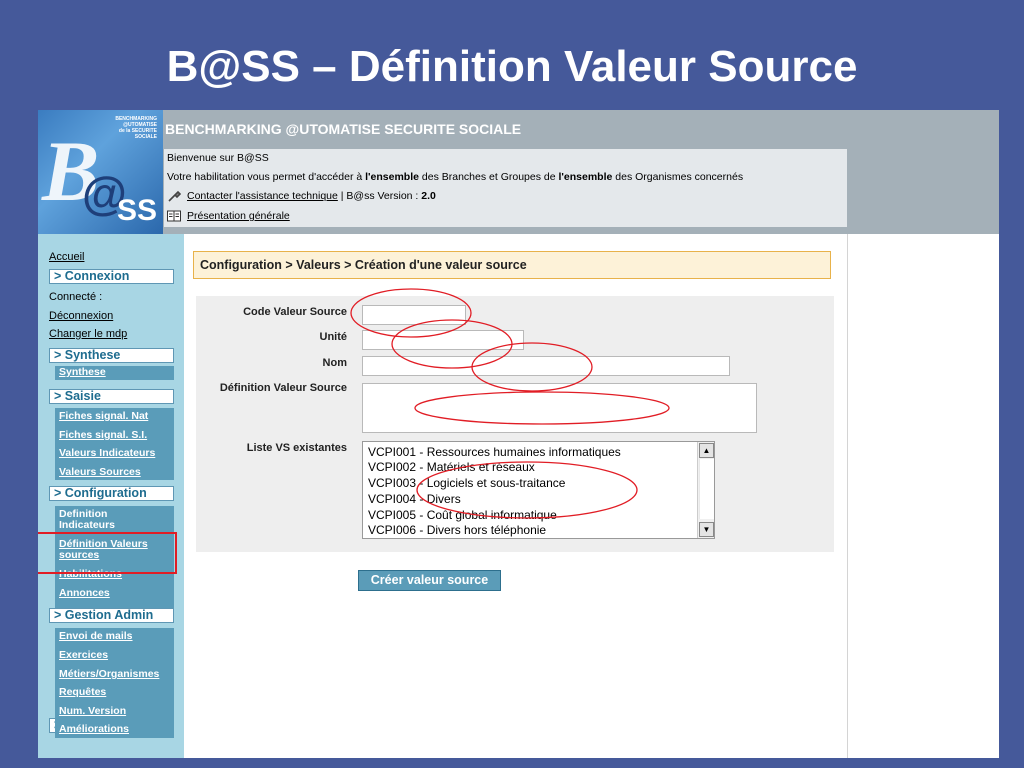 This screenshot has width=1024, height=768. I want to click on sidebar-head-configuration: > Configuration, so click(111, 493).